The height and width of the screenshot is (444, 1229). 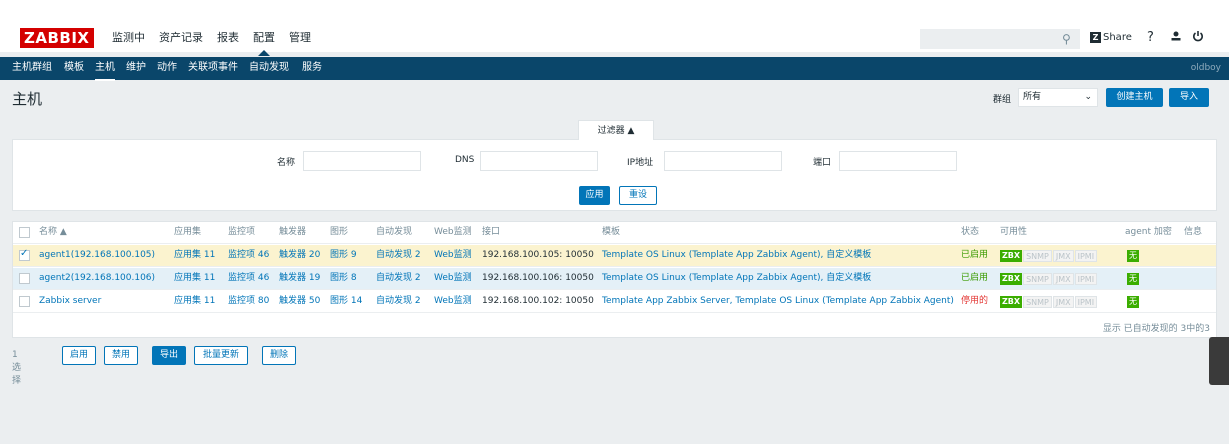 I want to click on share-label: Share, so click(x=1117, y=37).